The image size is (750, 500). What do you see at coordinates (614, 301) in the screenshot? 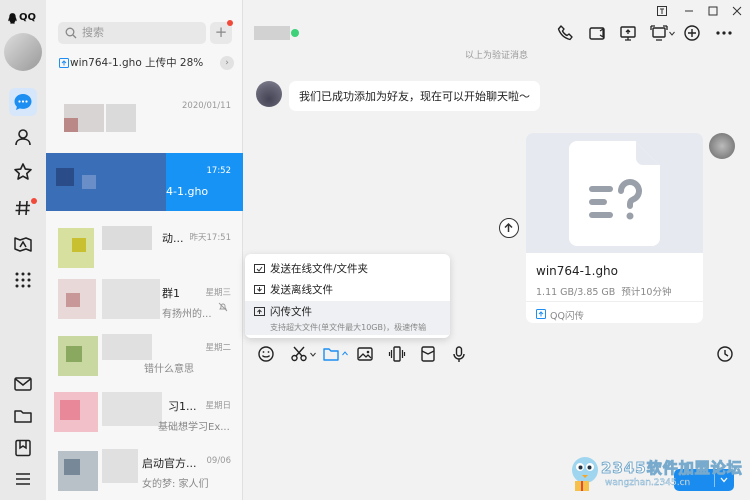
I see `card-divider` at bounding box center [614, 301].